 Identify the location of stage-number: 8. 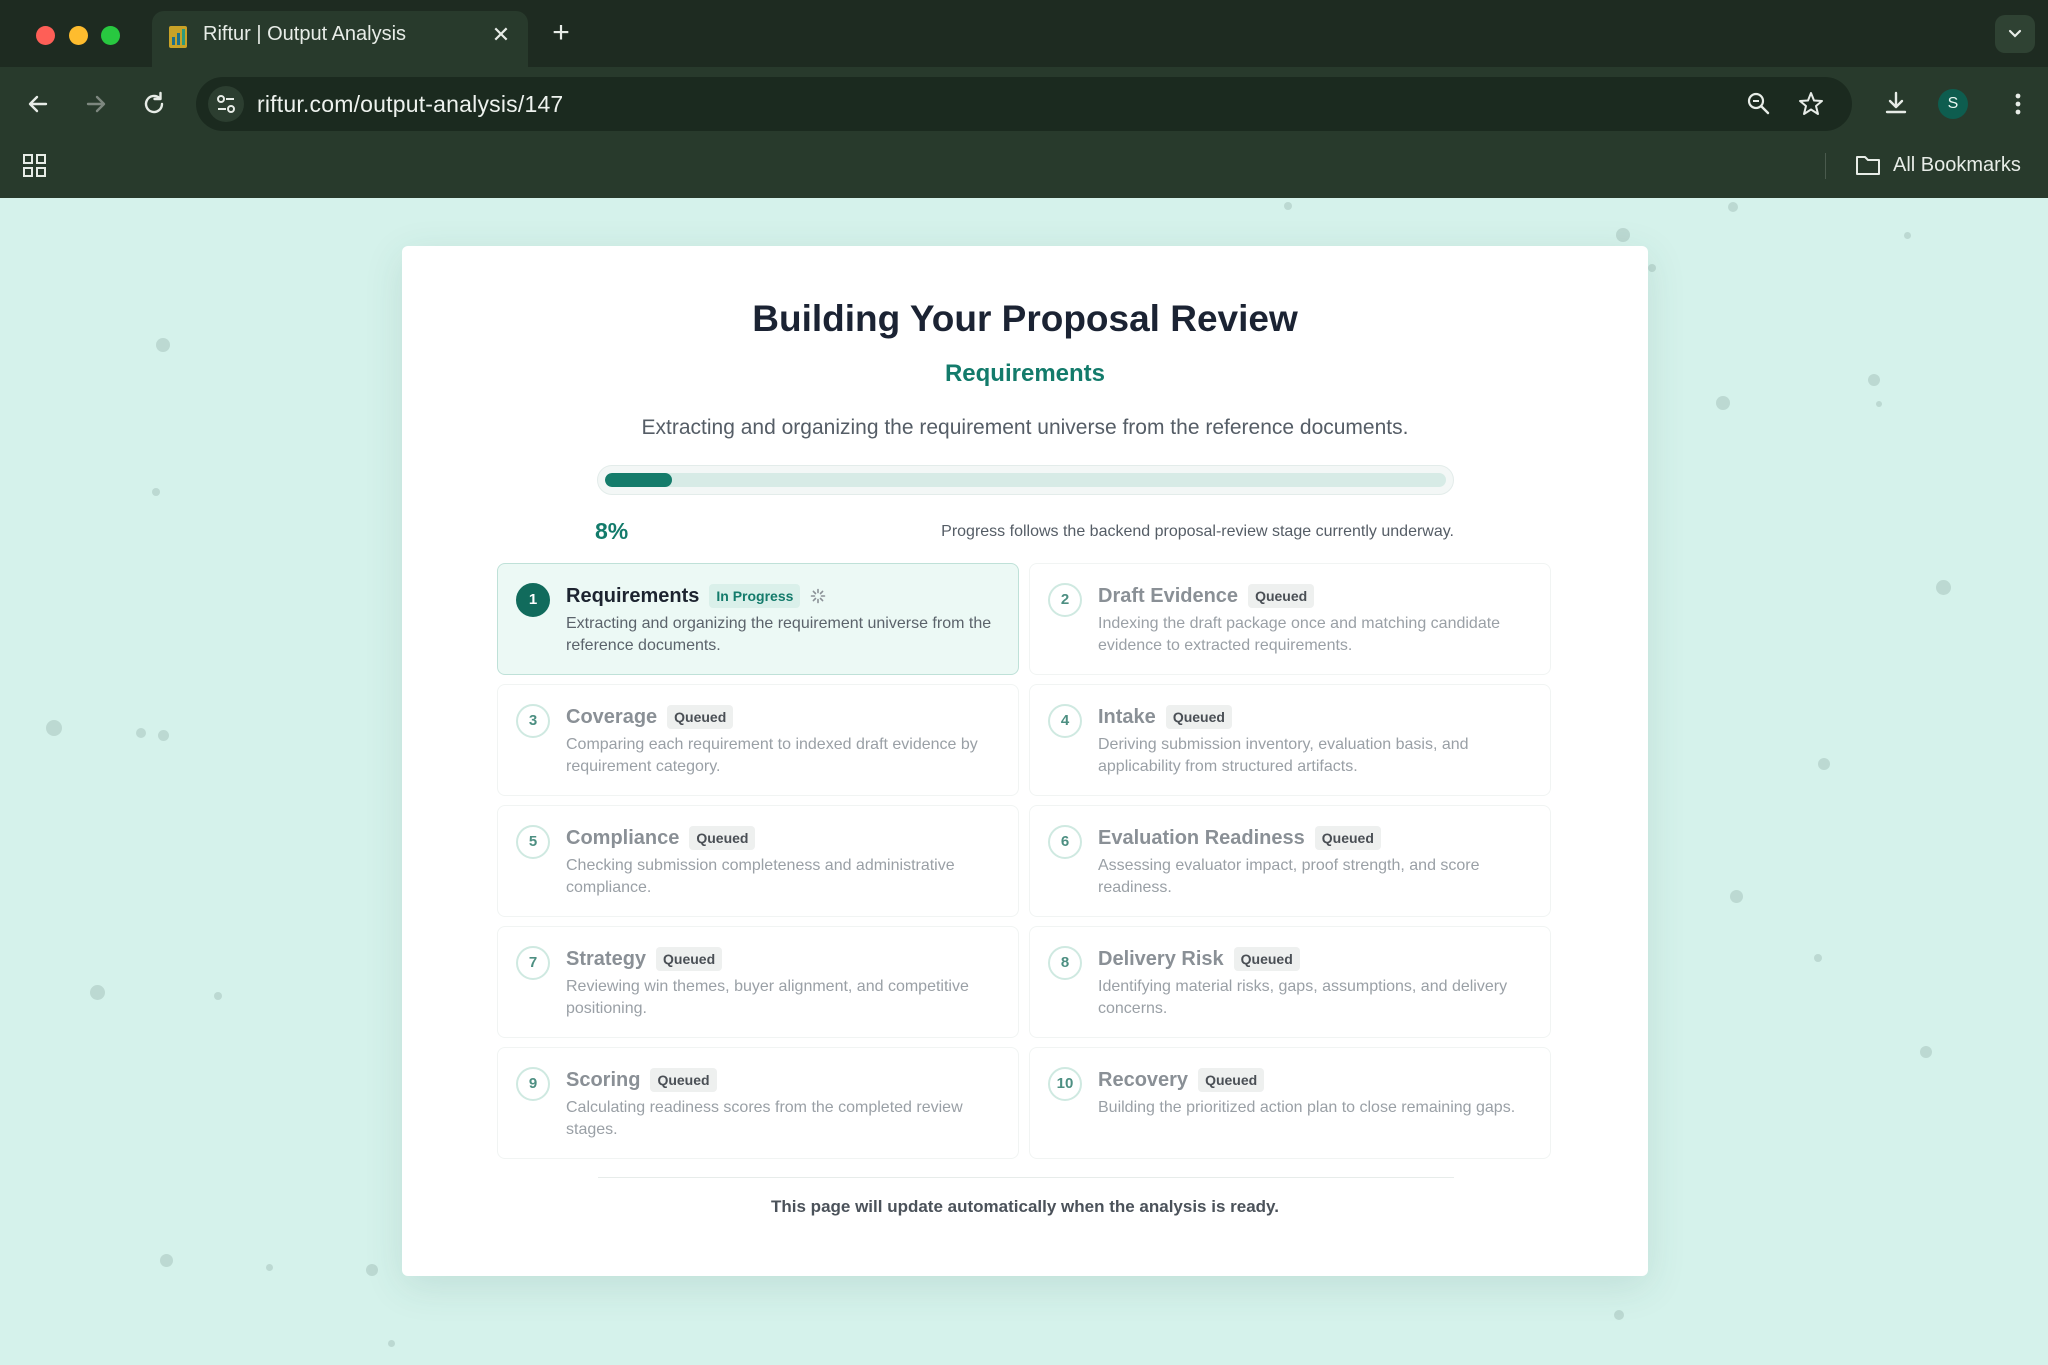
(1065, 963).